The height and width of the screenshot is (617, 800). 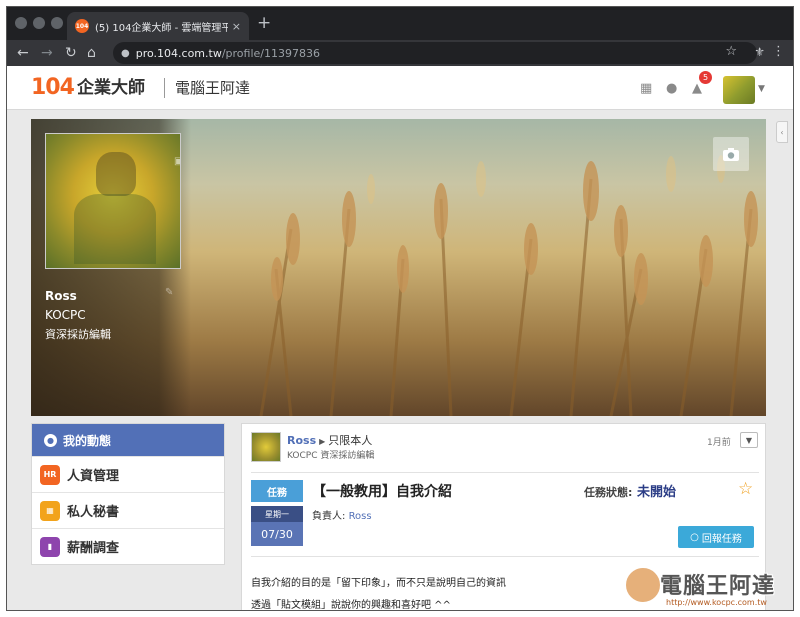 I want to click on post-body-line-1: 自我介紹的目的是「留下印象」，而不只是說明自己的資訊, so click(x=378, y=583).